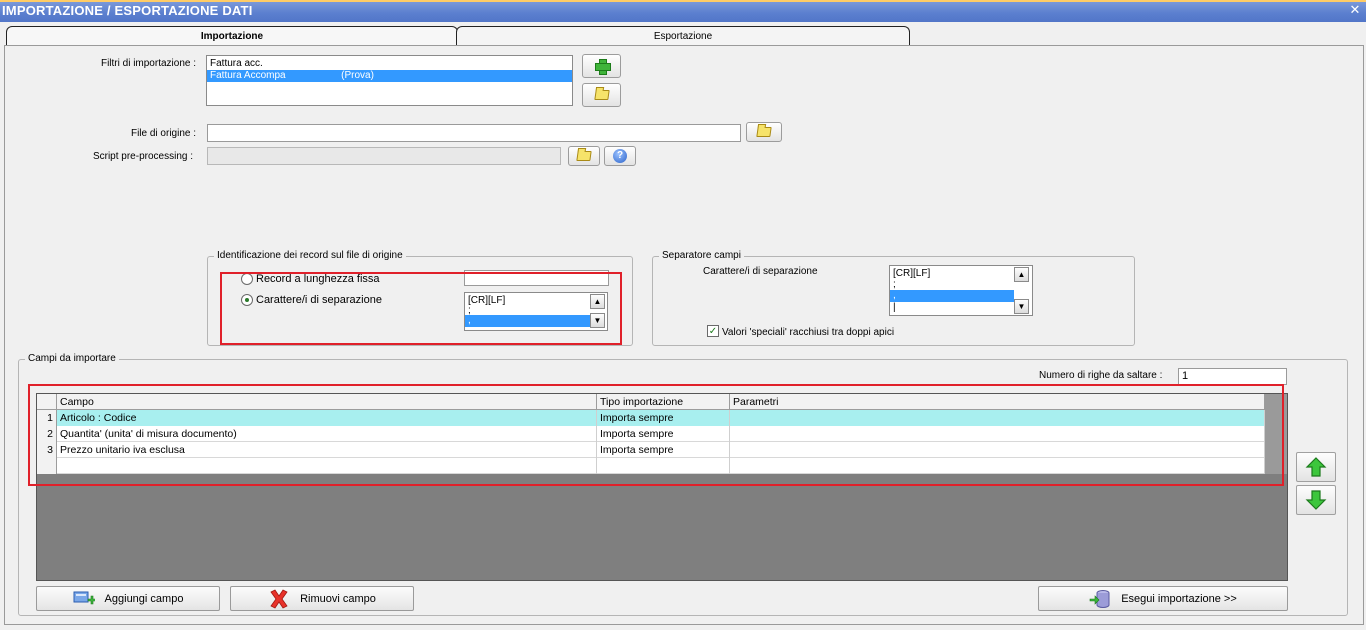 This screenshot has width=1366, height=630. I want to click on database-import-icon, so click(1099, 598).